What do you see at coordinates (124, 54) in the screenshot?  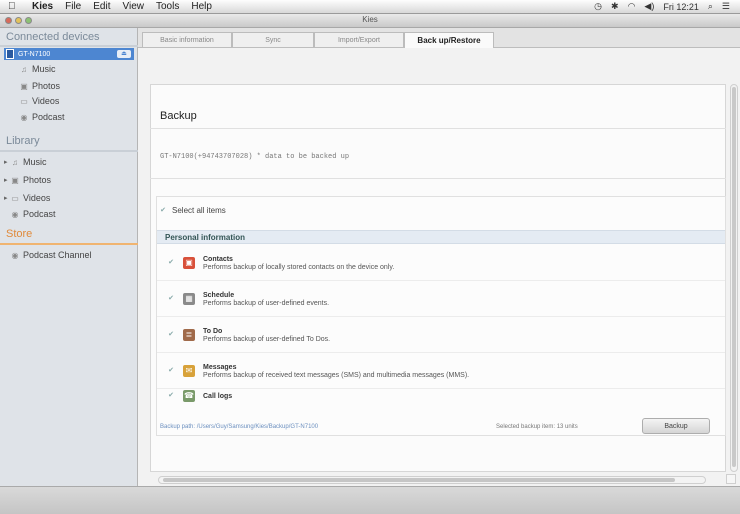 I see `eject-button: ⏏` at bounding box center [124, 54].